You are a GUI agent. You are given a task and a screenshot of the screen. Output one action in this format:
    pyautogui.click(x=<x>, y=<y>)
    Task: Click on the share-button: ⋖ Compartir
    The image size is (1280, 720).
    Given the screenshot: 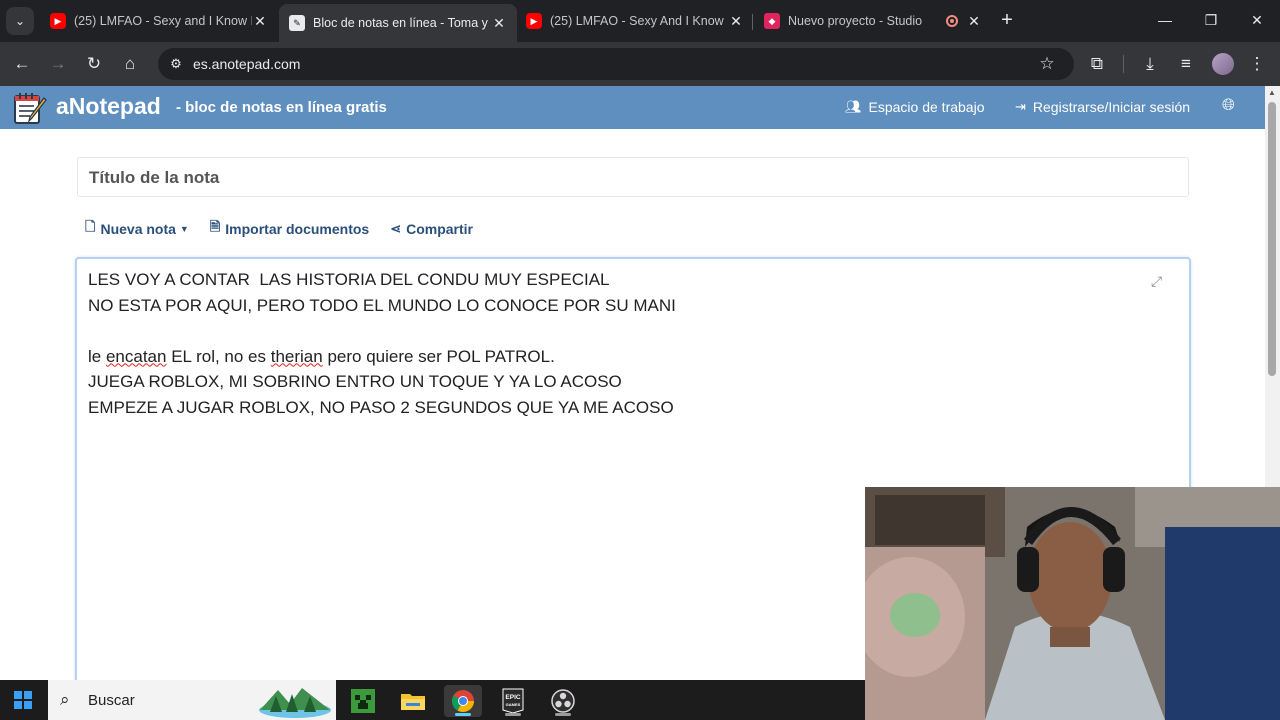 What is the action you would take?
    pyautogui.click(x=431, y=229)
    